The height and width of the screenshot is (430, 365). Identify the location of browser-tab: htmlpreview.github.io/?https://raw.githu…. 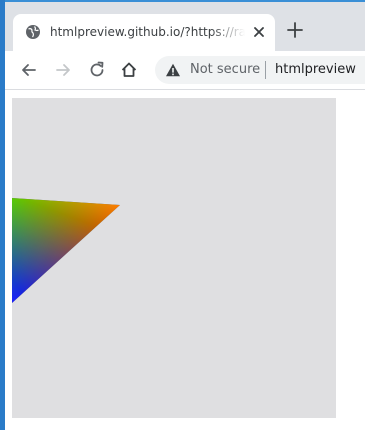
(144, 32).